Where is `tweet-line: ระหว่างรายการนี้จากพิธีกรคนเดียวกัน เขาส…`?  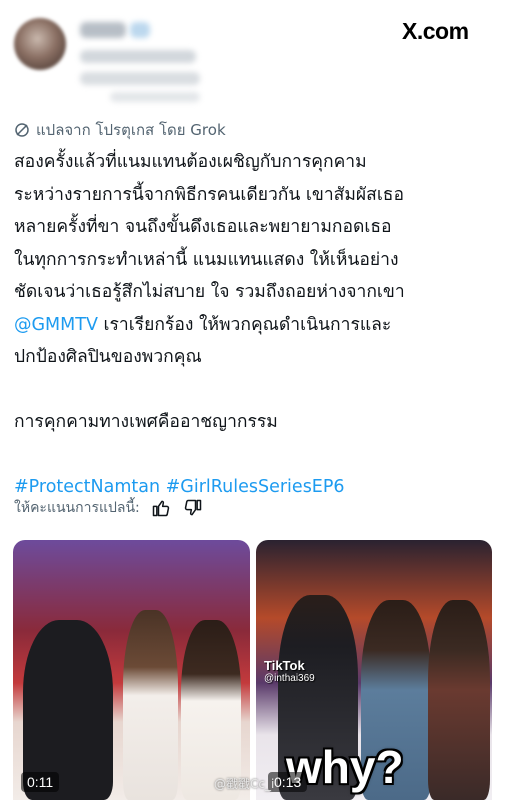
tweet-line: ระหว่างรายการนี้จากพิธีกรคนเดียวกัน เขาส… is located at coordinates (209, 194).